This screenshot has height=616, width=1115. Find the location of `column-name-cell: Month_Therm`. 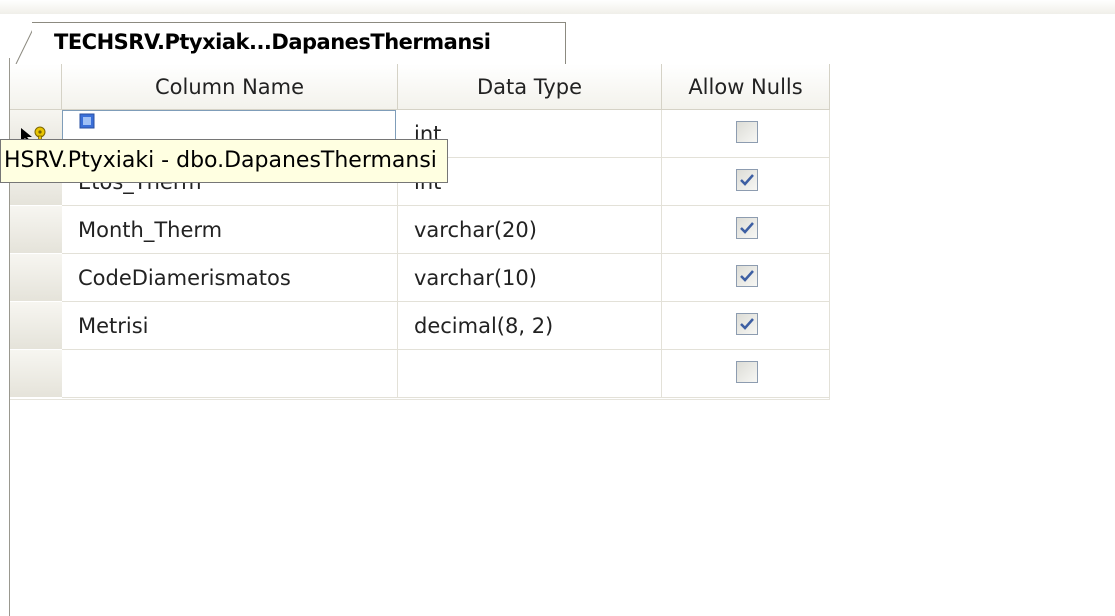

column-name-cell: Month_Therm is located at coordinates (230, 230).